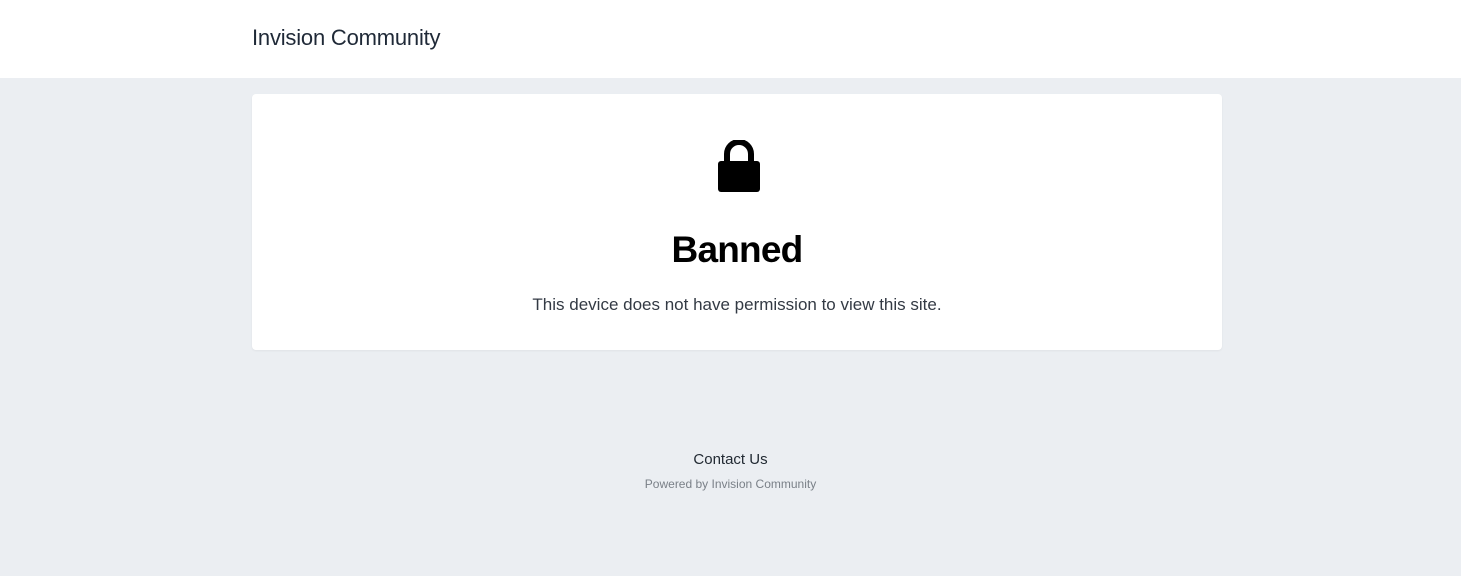 The image size is (1461, 576). What do you see at coordinates (730, 39) in the screenshot?
I see `site-header: Invision Community` at bounding box center [730, 39].